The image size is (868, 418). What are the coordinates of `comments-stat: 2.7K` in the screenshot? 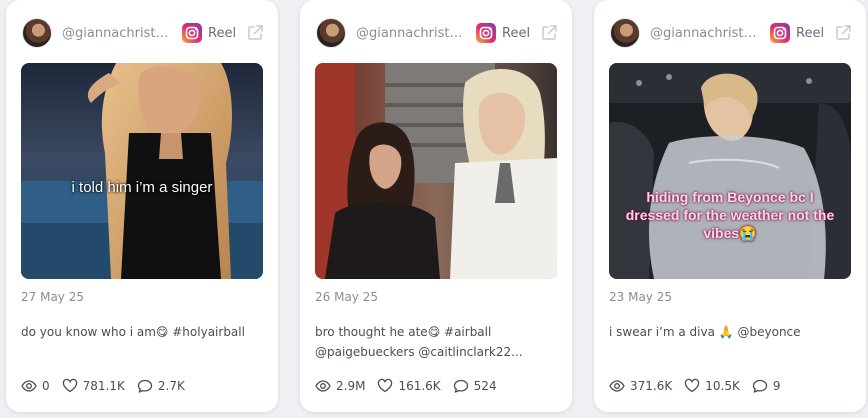 It's located at (161, 386).